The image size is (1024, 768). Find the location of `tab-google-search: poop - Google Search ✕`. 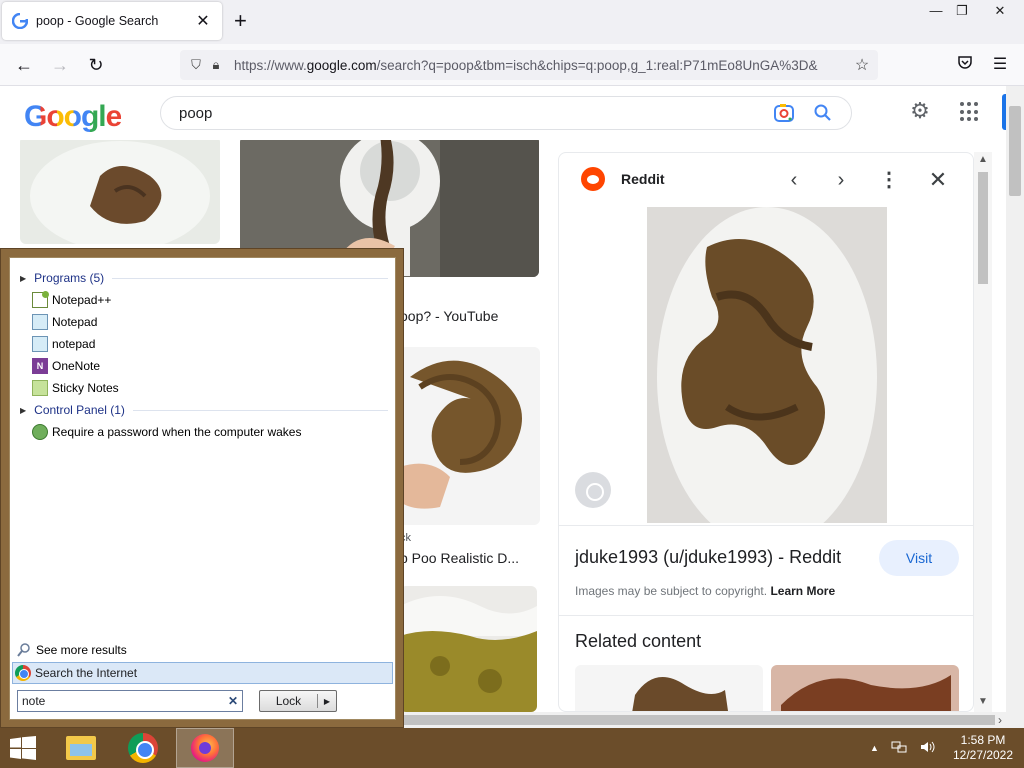

tab-google-search: poop - Google Search ✕ is located at coordinates (112, 21).